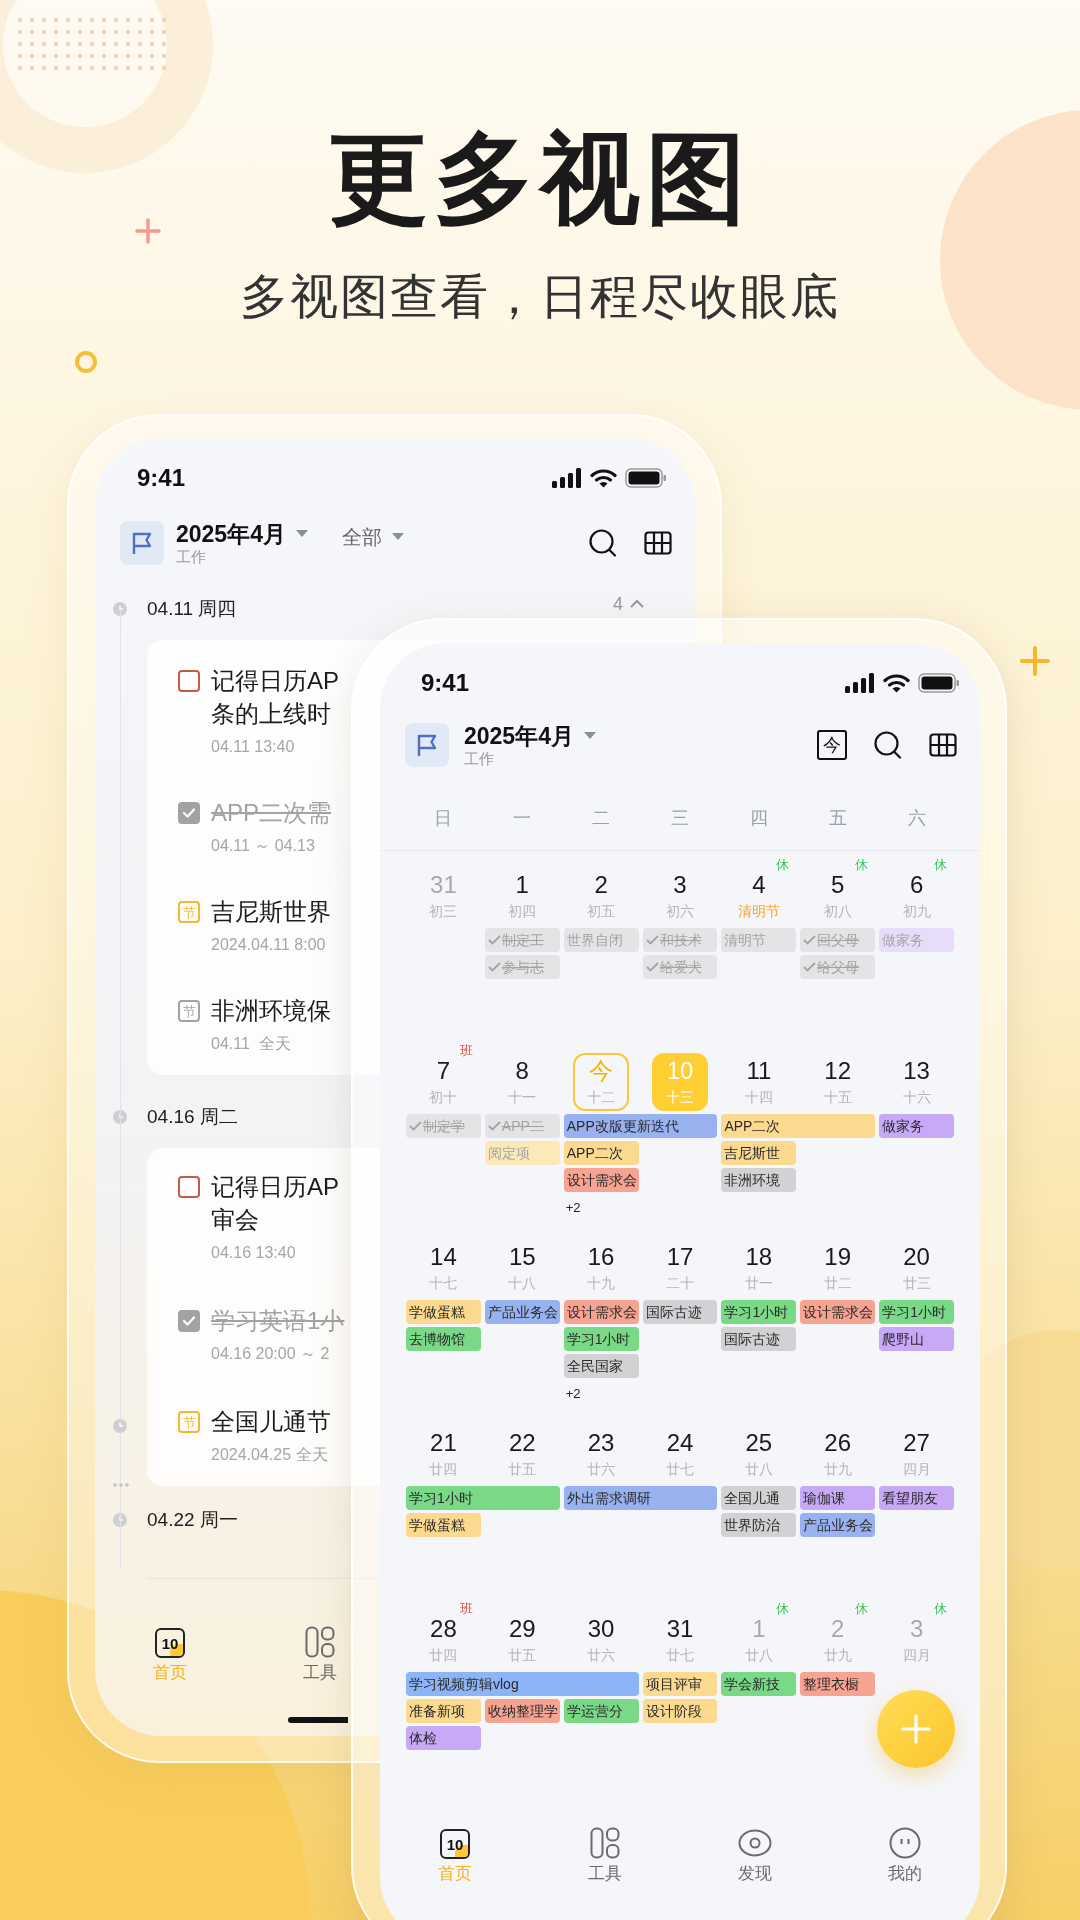 The image size is (1080, 1920). Describe the element at coordinates (443, 818) in the screenshot. I see `weekday-label: 日` at that location.